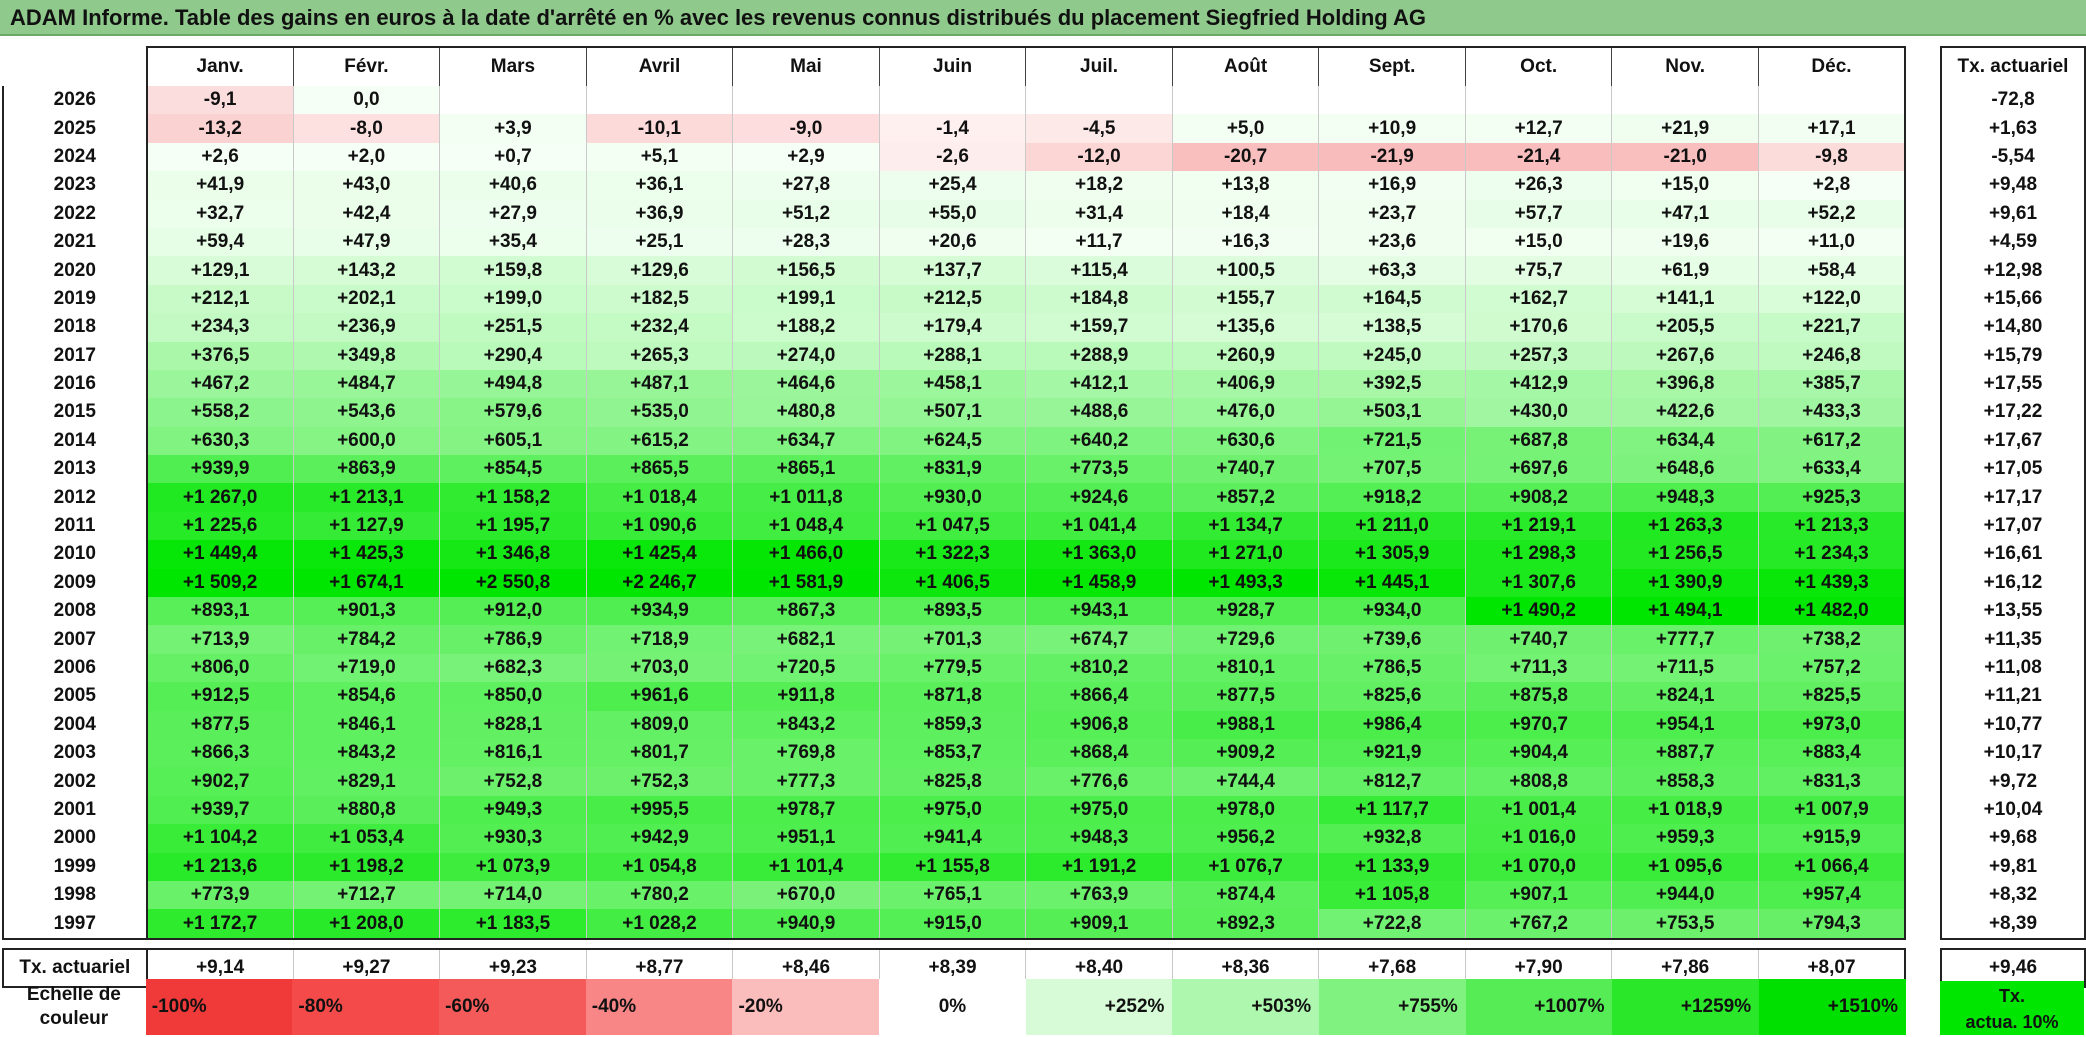  What do you see at coordinates (806, 66) in the screenshot?
I see `month-header: Mai` at bounding box center [806, 66].